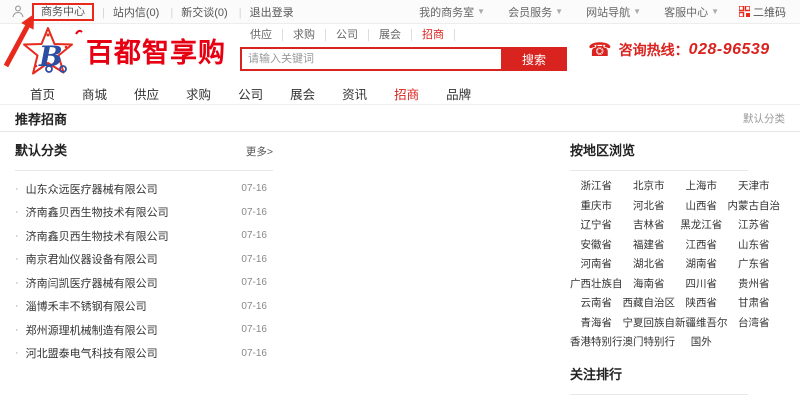 The width and height of the screenshot is (800, 400). I want to click on region-link: 台湾省, so click(754, 323).